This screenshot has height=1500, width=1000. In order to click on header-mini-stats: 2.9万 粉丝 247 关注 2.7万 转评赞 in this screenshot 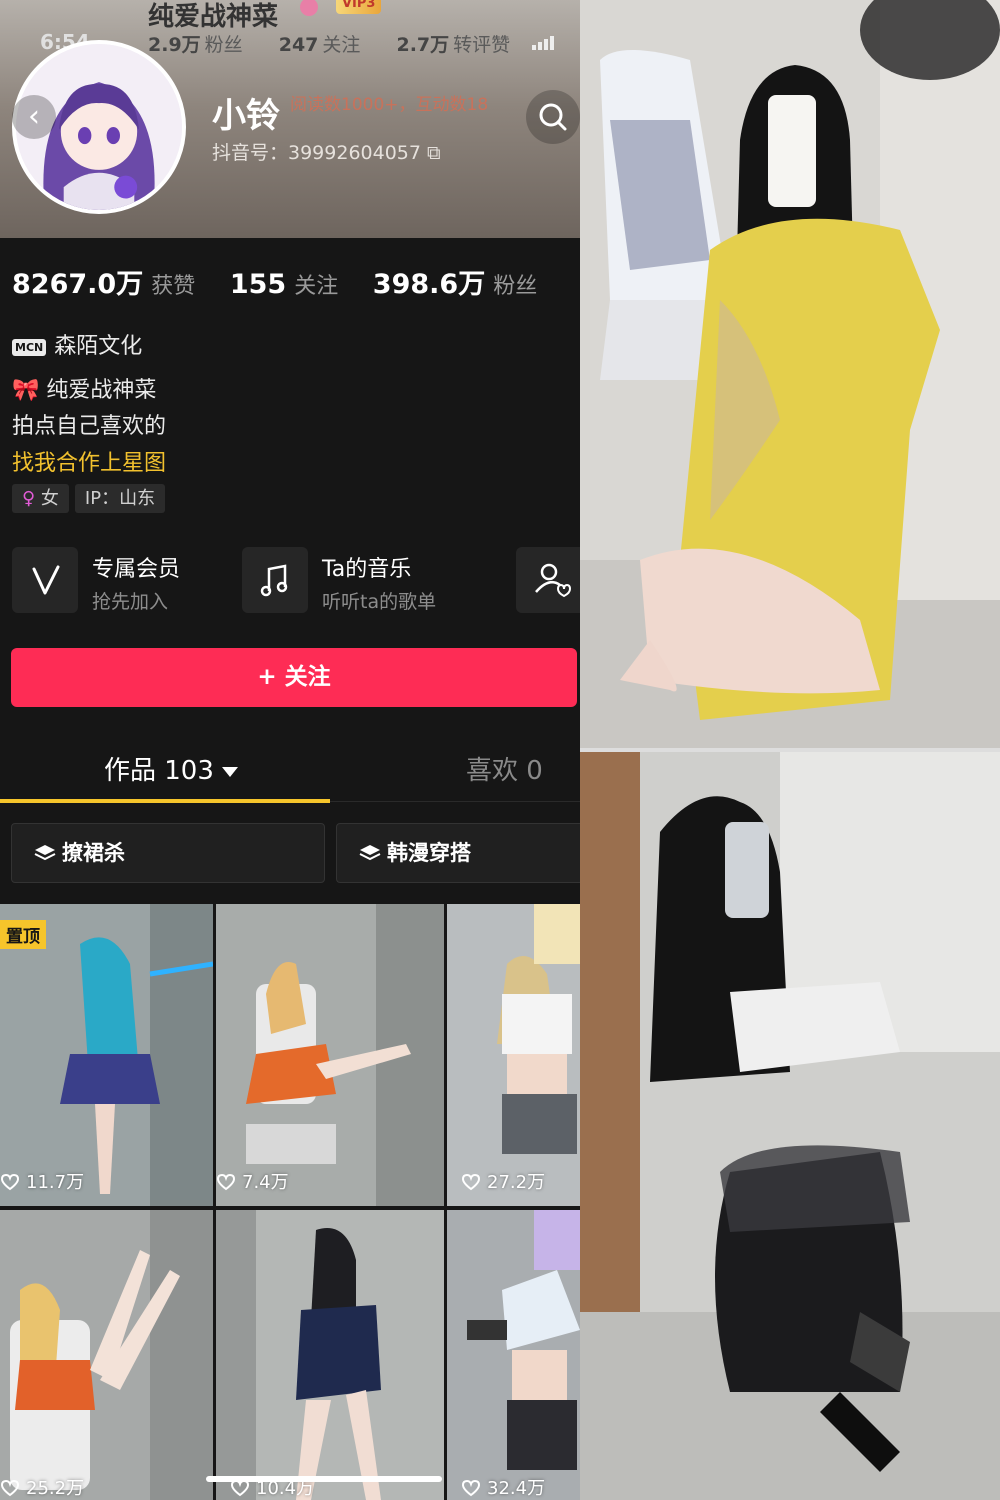, I will do `click(329, 45)`.